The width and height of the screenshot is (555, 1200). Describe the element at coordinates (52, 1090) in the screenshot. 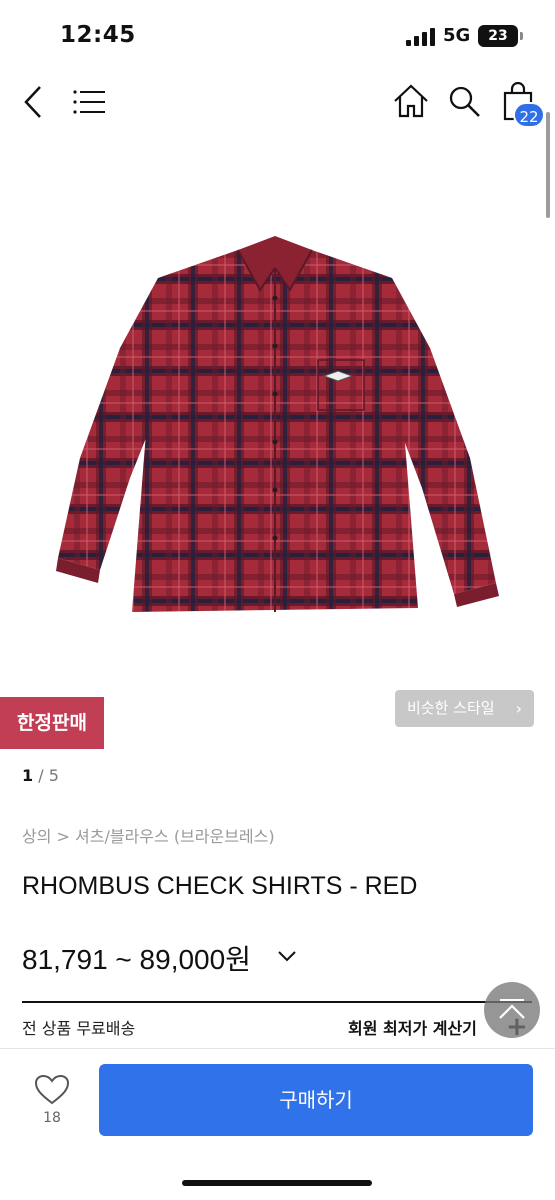

I see `heart-icon` at that location.